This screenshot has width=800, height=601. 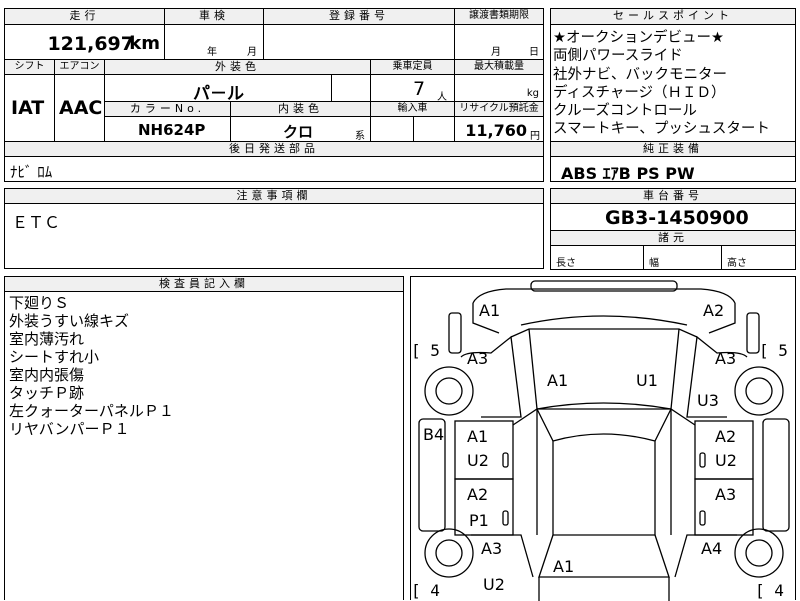 I want to click on standard-equipment-header: 純正装備, so click(x=673, y=149).